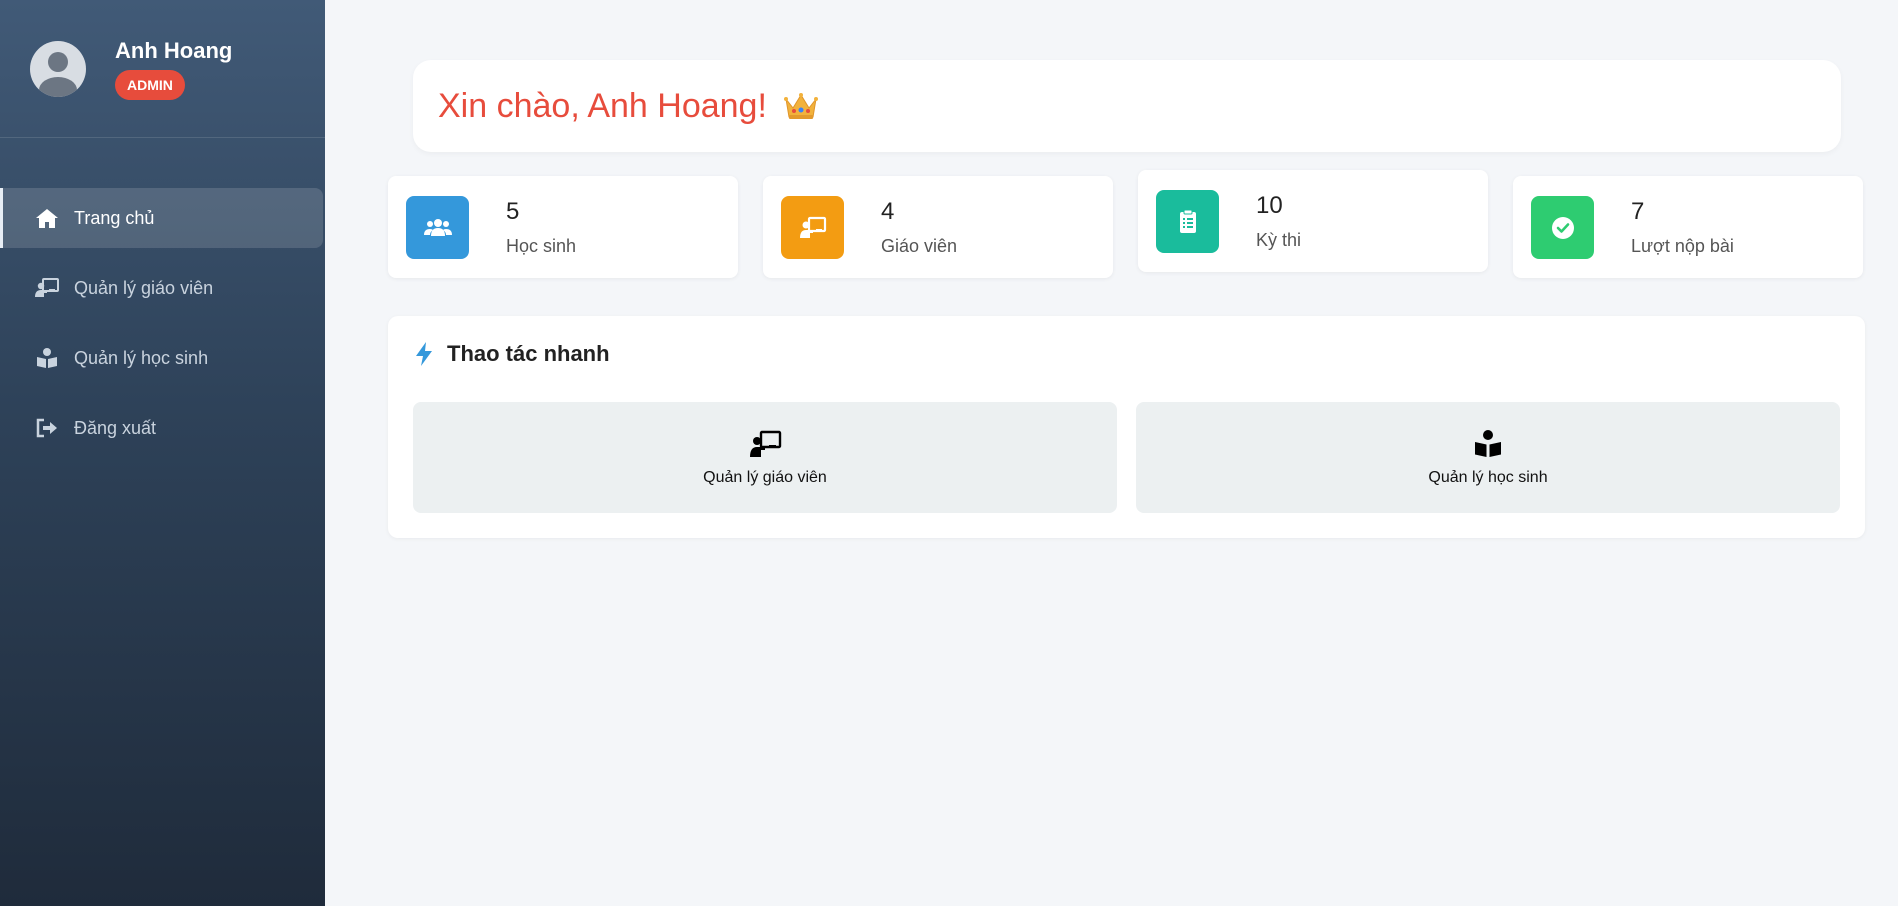  I want to click on quick-action-label: Quản lý học sinh, so click(1488, 477).